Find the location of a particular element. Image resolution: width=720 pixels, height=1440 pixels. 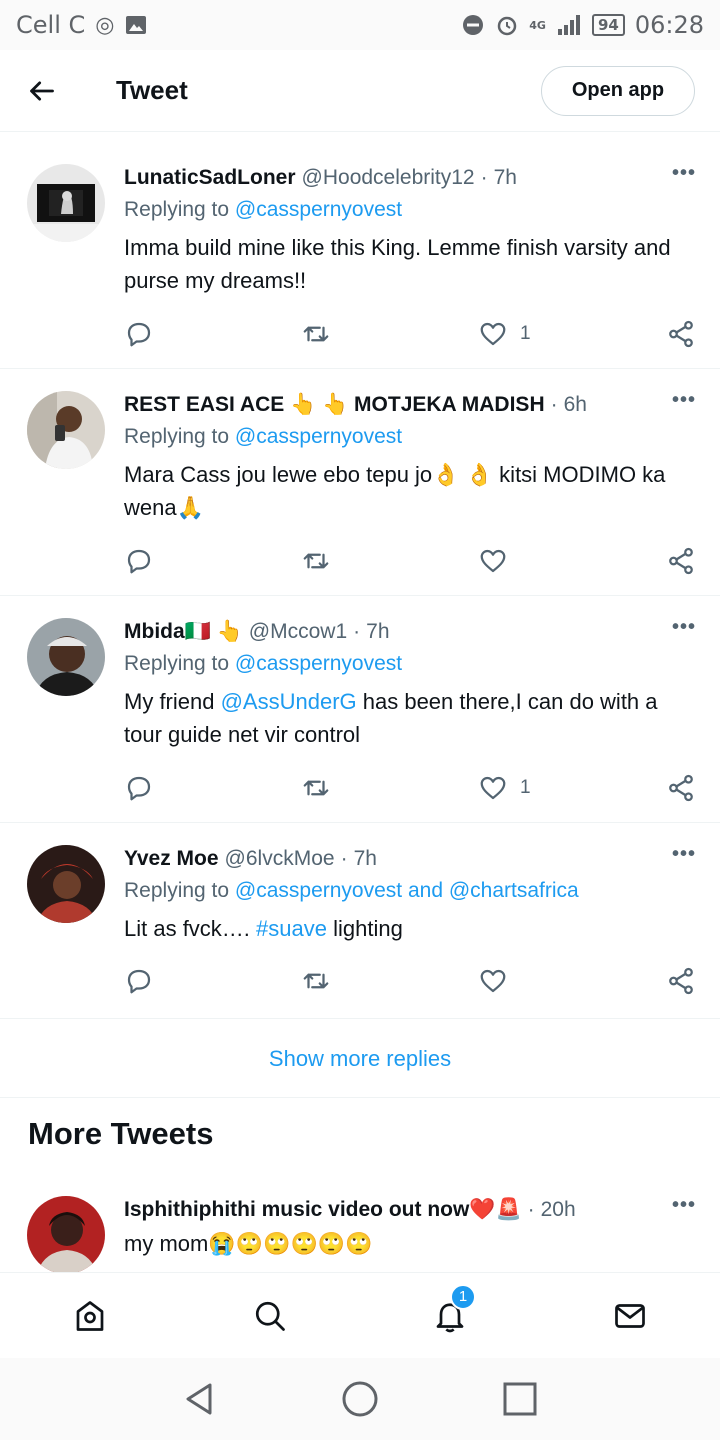

alarm-icon is located at coordinates (507, 26).